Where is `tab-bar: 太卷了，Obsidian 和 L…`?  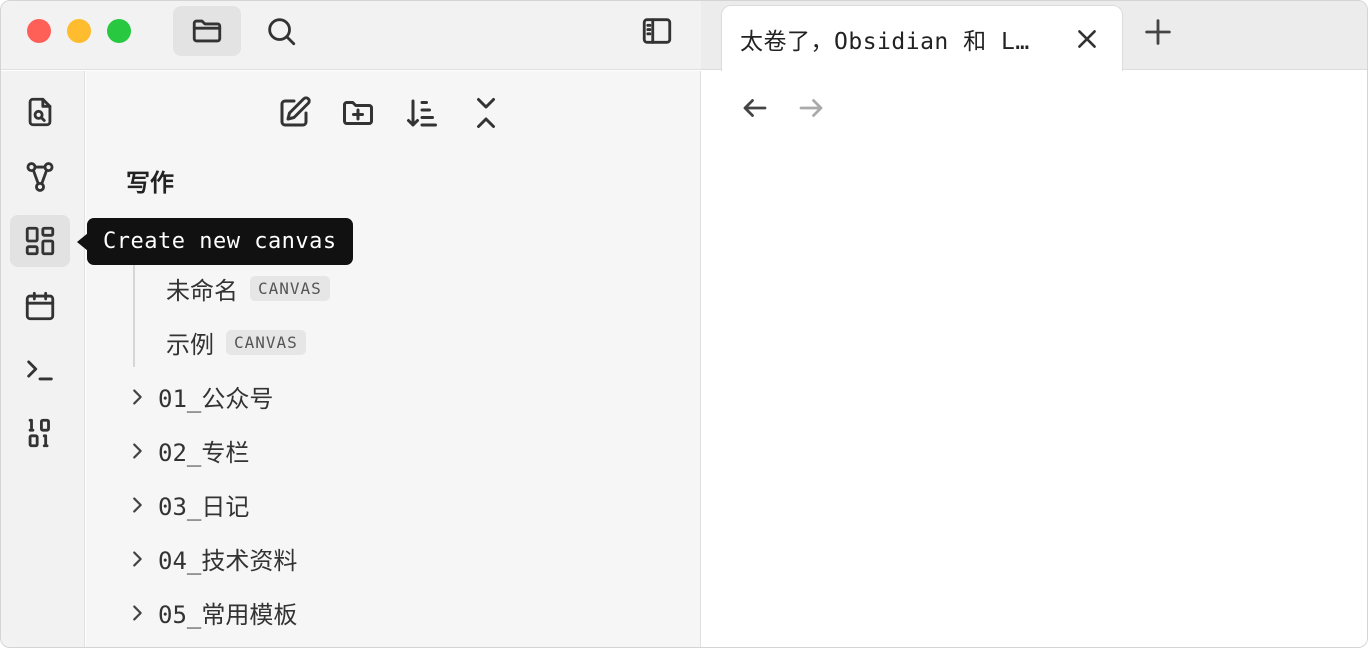 tab-bar: 太卷了，Obsidian 和 L… is located at coordinates (1034, 36).